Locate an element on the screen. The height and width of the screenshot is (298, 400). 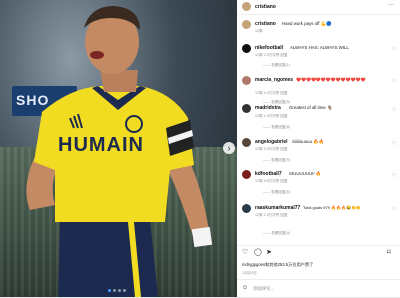
view-replies-link: —— 查看回复(1) is located at coordinates (276, 65).